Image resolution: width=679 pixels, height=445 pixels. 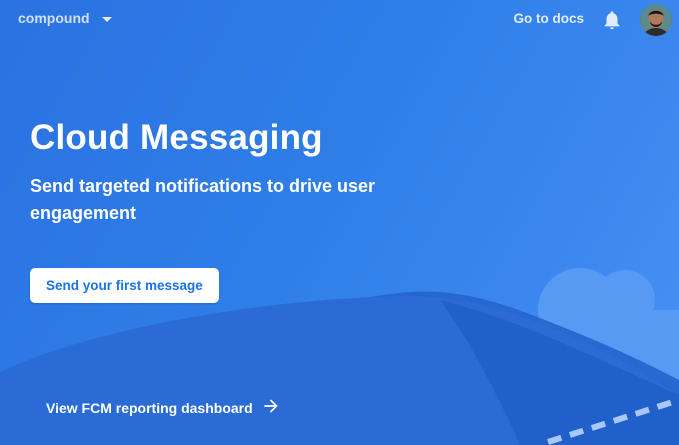 What do you see at coordinates (271, 407) in the screenshot?
I see `arrow-right-icon` at bounding box center [271, 407].